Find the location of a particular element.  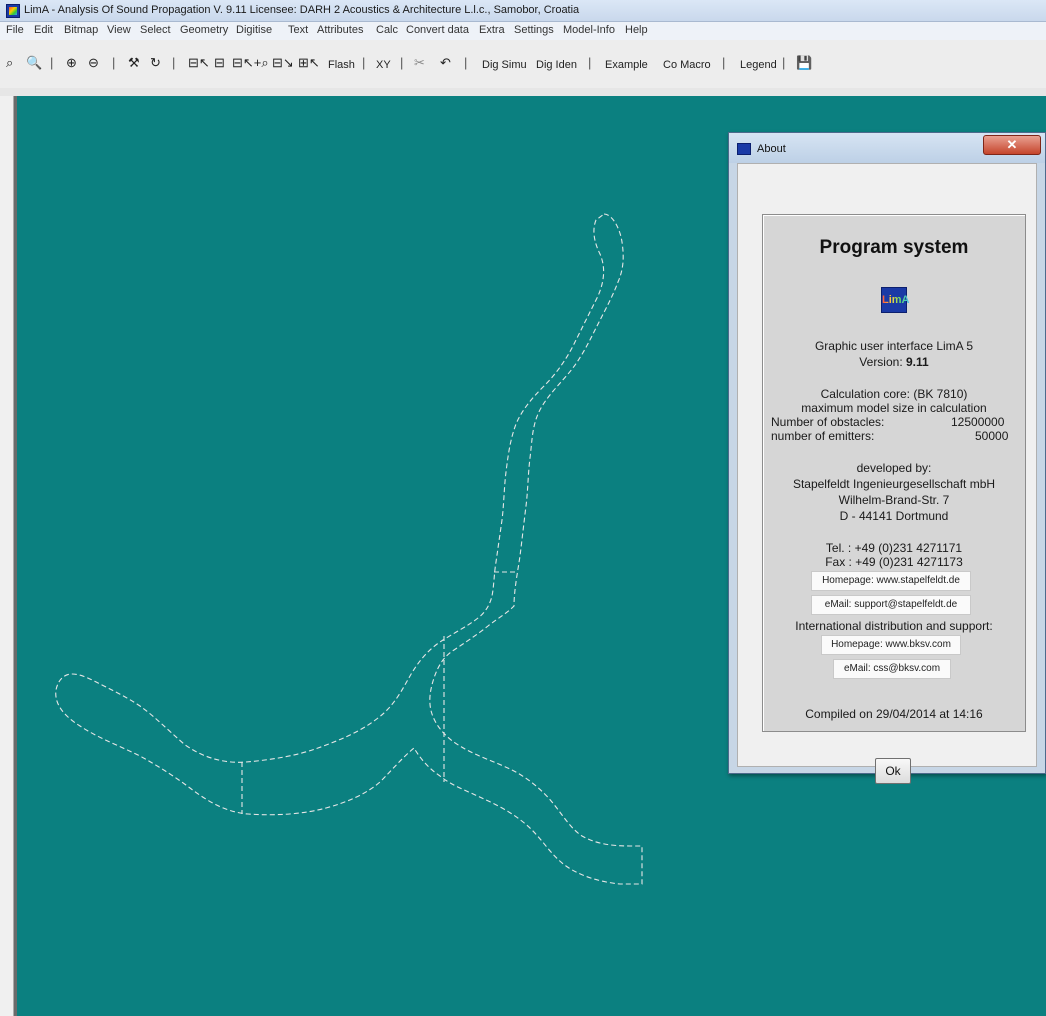

refresh-icon: ↻ is located at coordinates (155, 63).